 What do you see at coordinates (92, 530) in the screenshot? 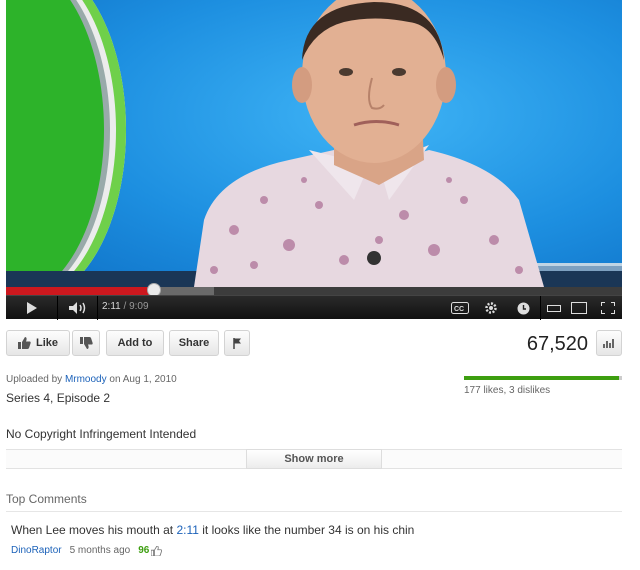
I see `comment-text-before: When Lee moves his mouth at` at bounding box center [92, 530].